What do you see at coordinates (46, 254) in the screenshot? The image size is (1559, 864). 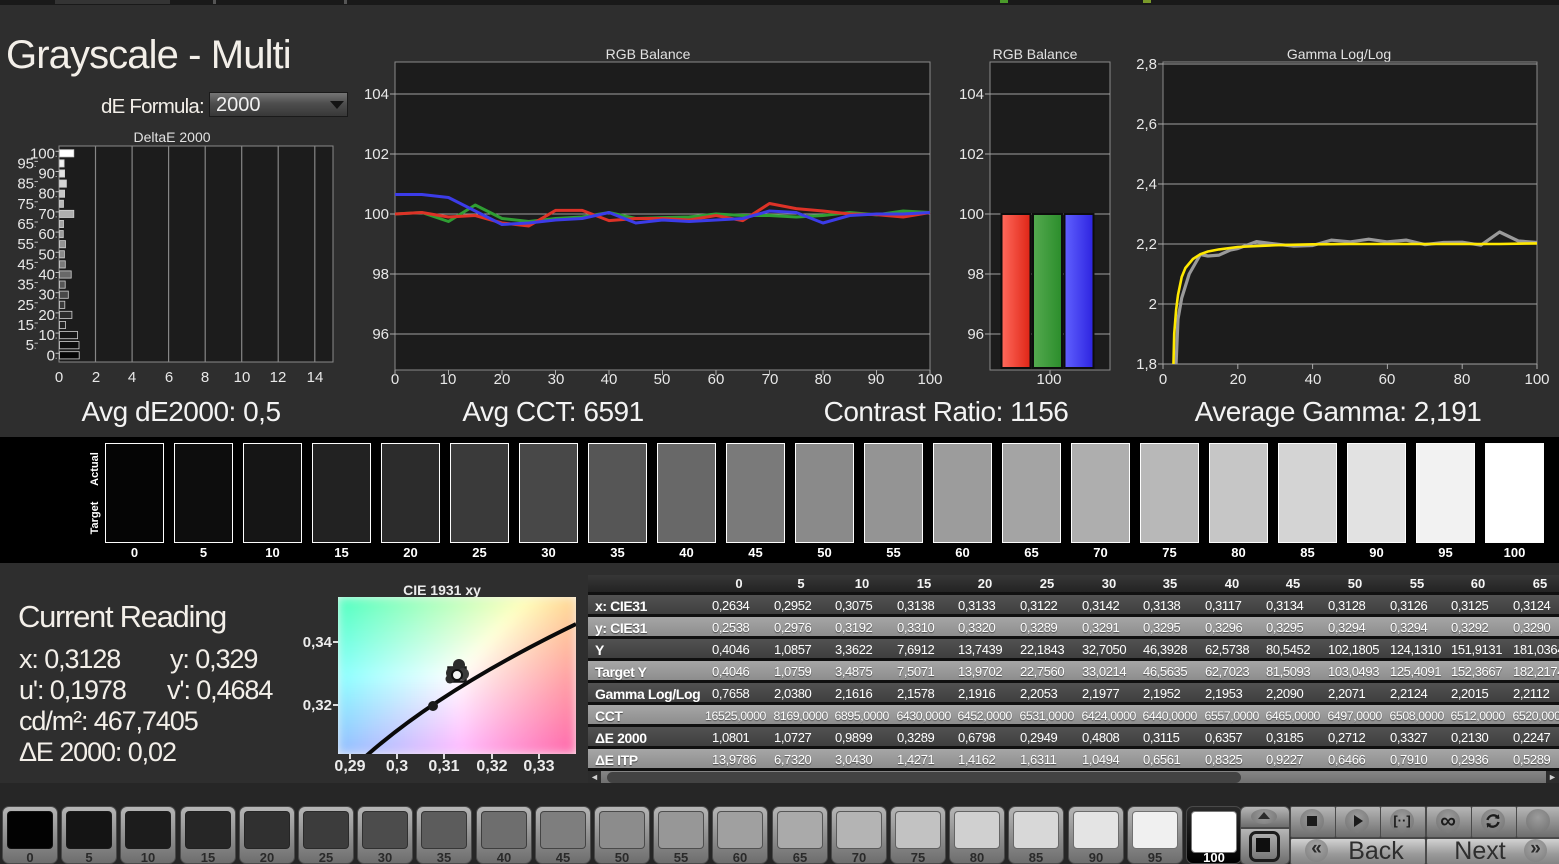 I see `svg-text: 50` at bounding box center [46, 254].